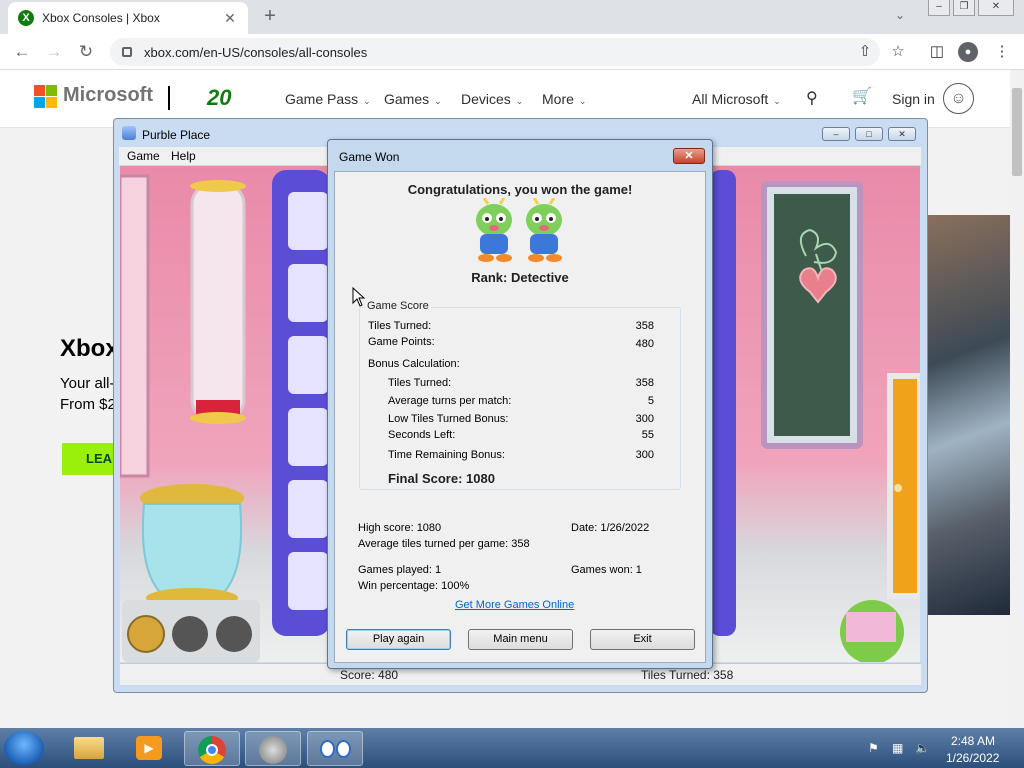 This screenshot has height=768, width=1024. I want to click on reload-icon: ↻, so click(86, 52).